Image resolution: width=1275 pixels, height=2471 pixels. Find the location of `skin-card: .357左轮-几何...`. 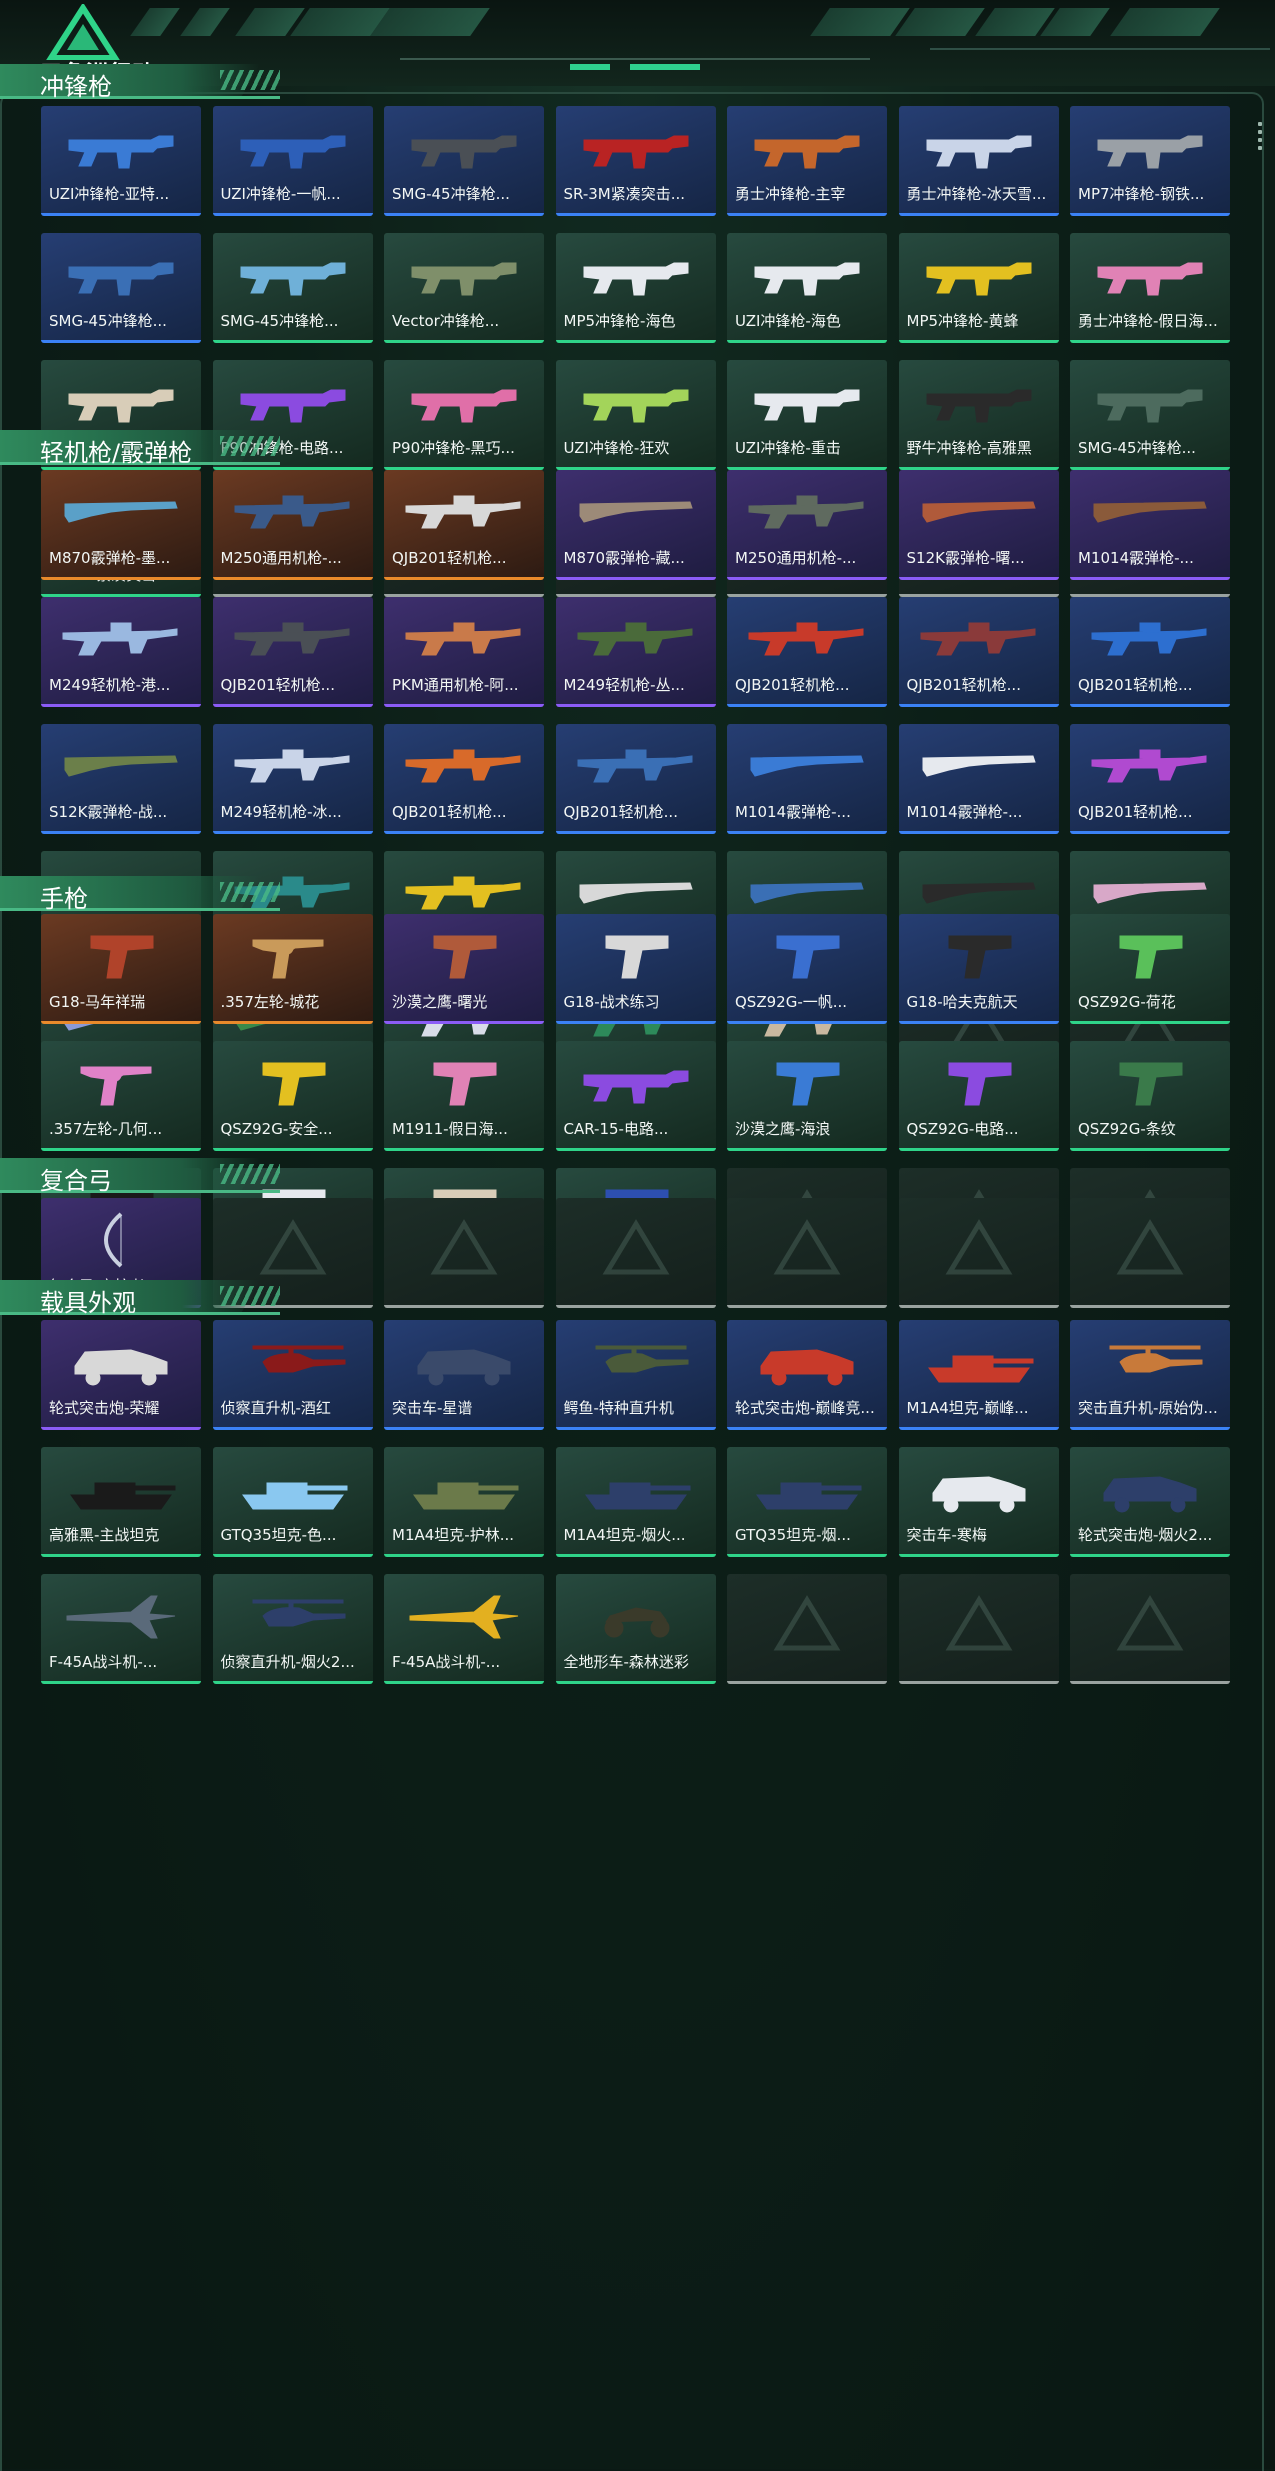

skin-card: .357左轮-几何... is located at coordinates (121, 1096).